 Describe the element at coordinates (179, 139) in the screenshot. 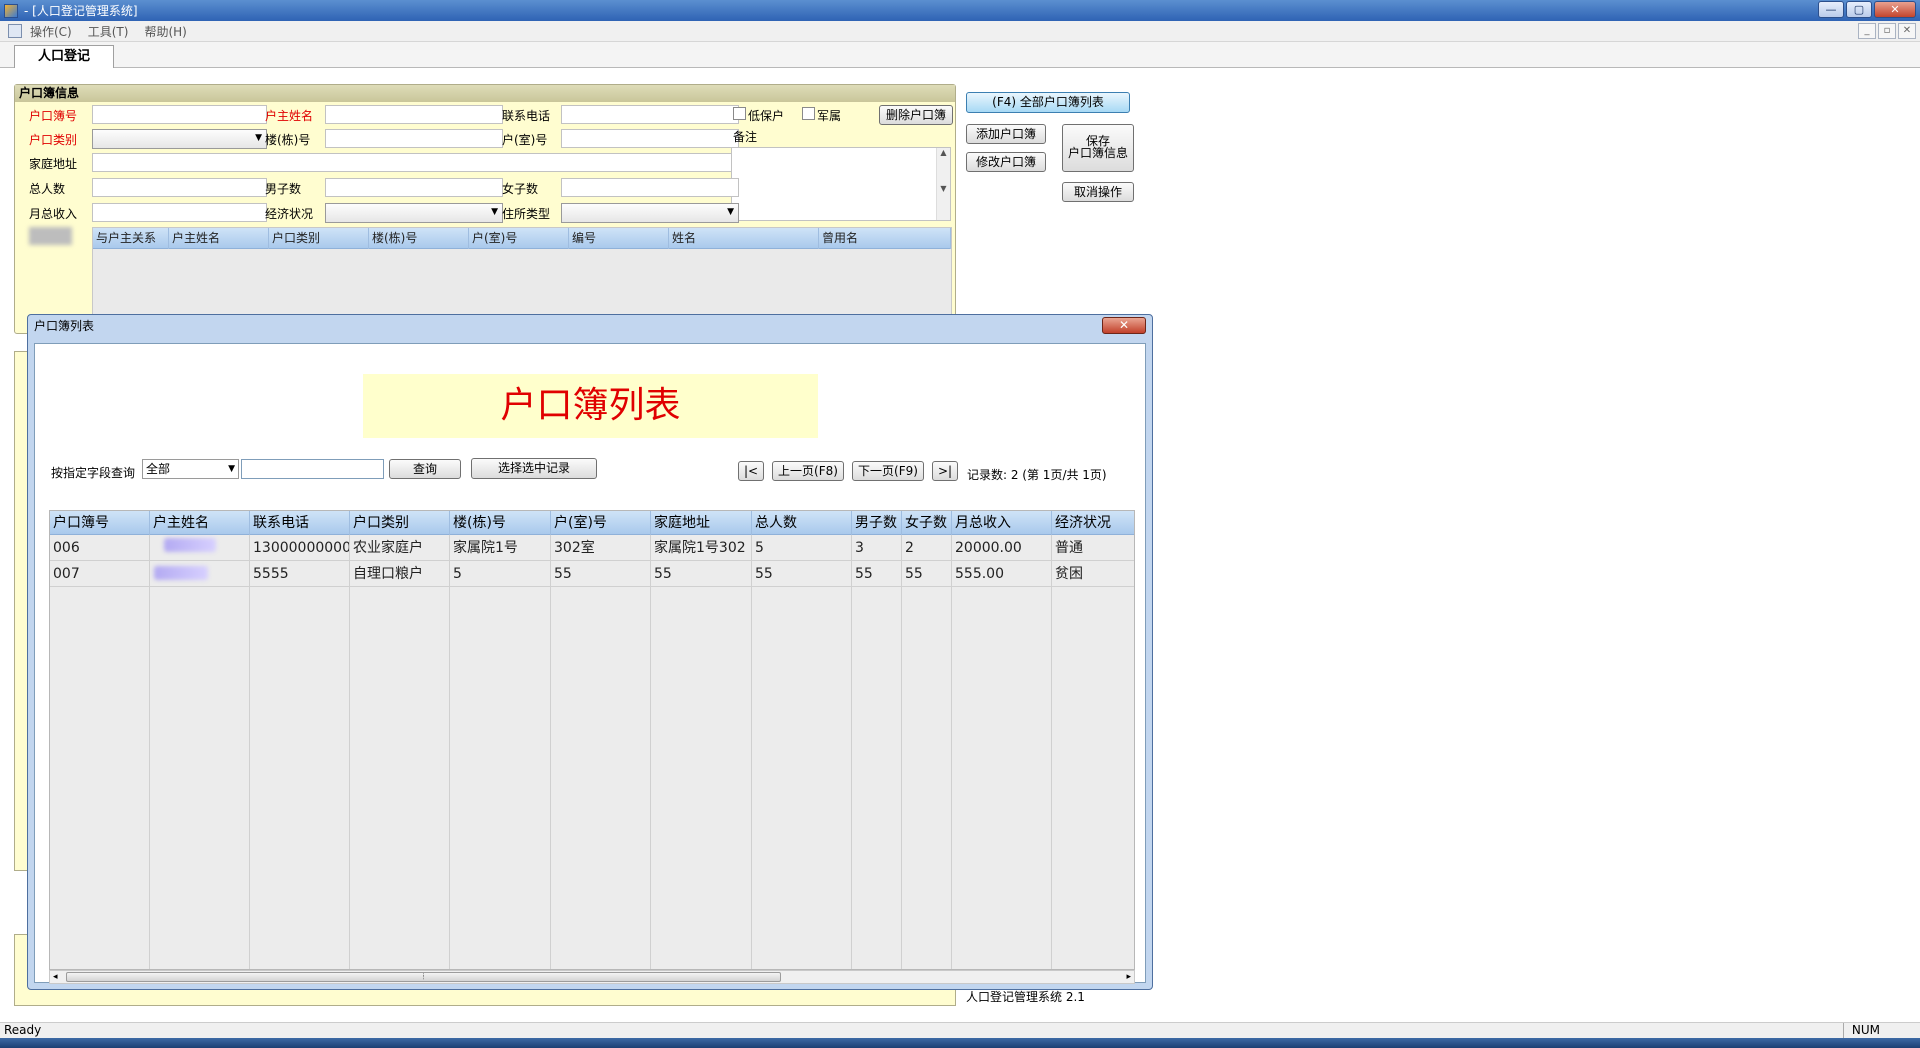

I see `book-type-select: ▼` at that location.